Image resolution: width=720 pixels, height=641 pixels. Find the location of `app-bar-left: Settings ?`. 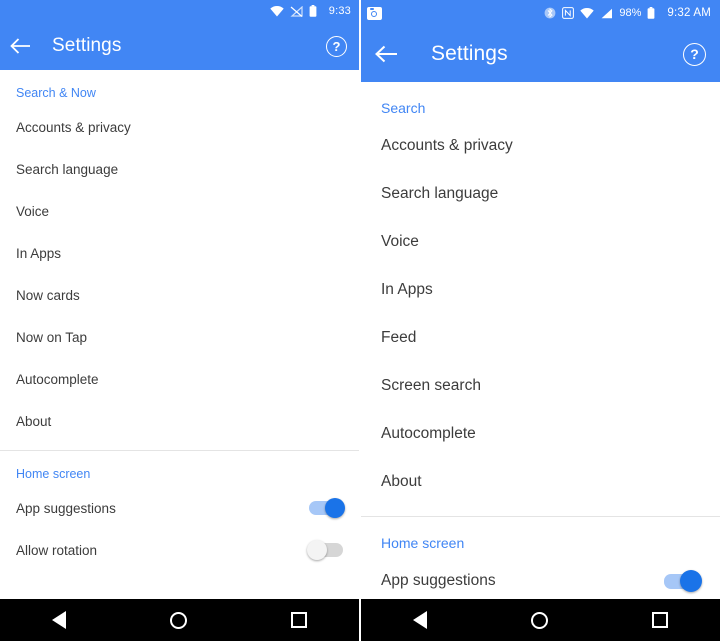

app-bar-left: Settings ? is located at coordinates (179, 46).